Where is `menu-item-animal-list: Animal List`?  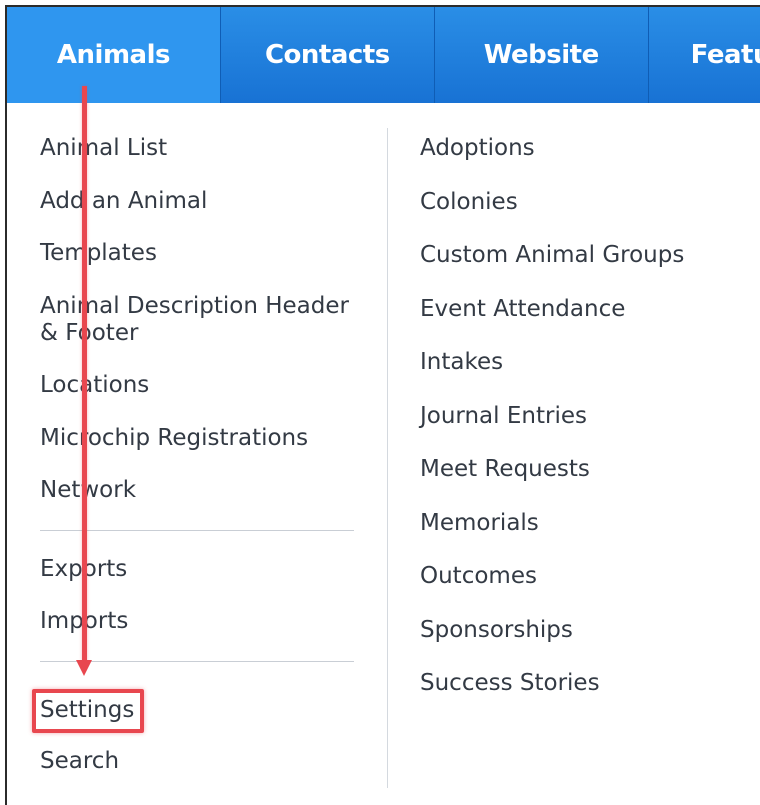 menu-item-animal-list: Animal List is located at coordinates (200, 148).